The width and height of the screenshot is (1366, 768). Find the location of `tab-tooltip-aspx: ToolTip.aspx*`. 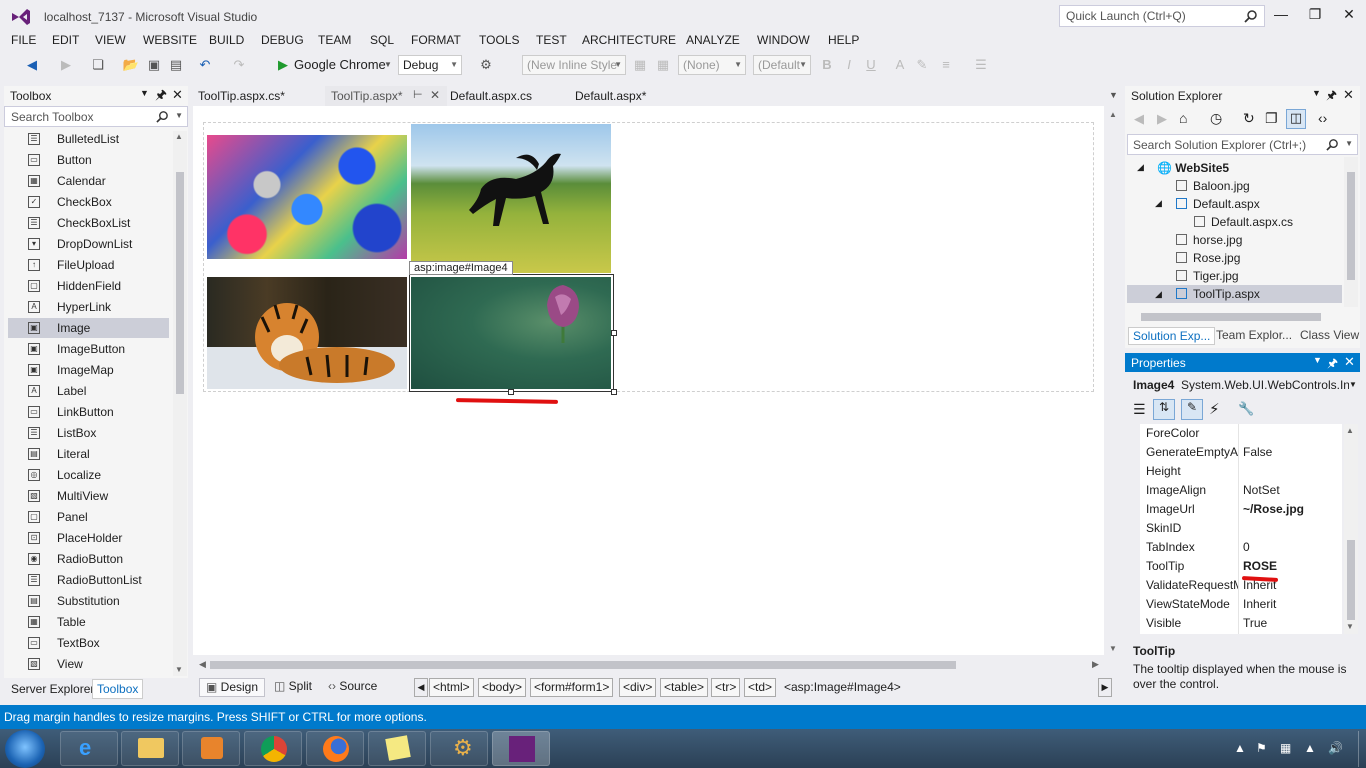

tab-tooltip-aspx: ToolTip.aspx* is located at coordinates (386, 96).